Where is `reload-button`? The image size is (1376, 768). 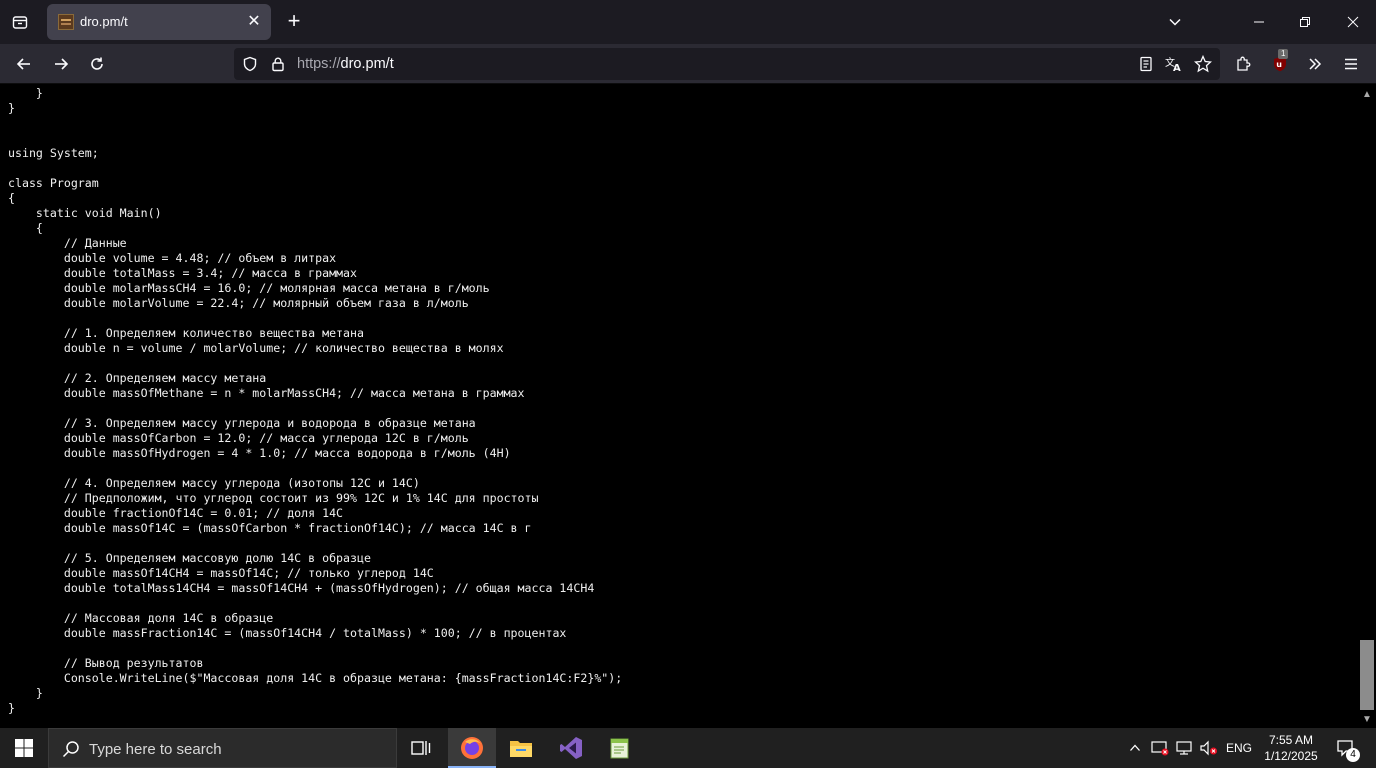
reload-button is located at coordinates (97, 64).